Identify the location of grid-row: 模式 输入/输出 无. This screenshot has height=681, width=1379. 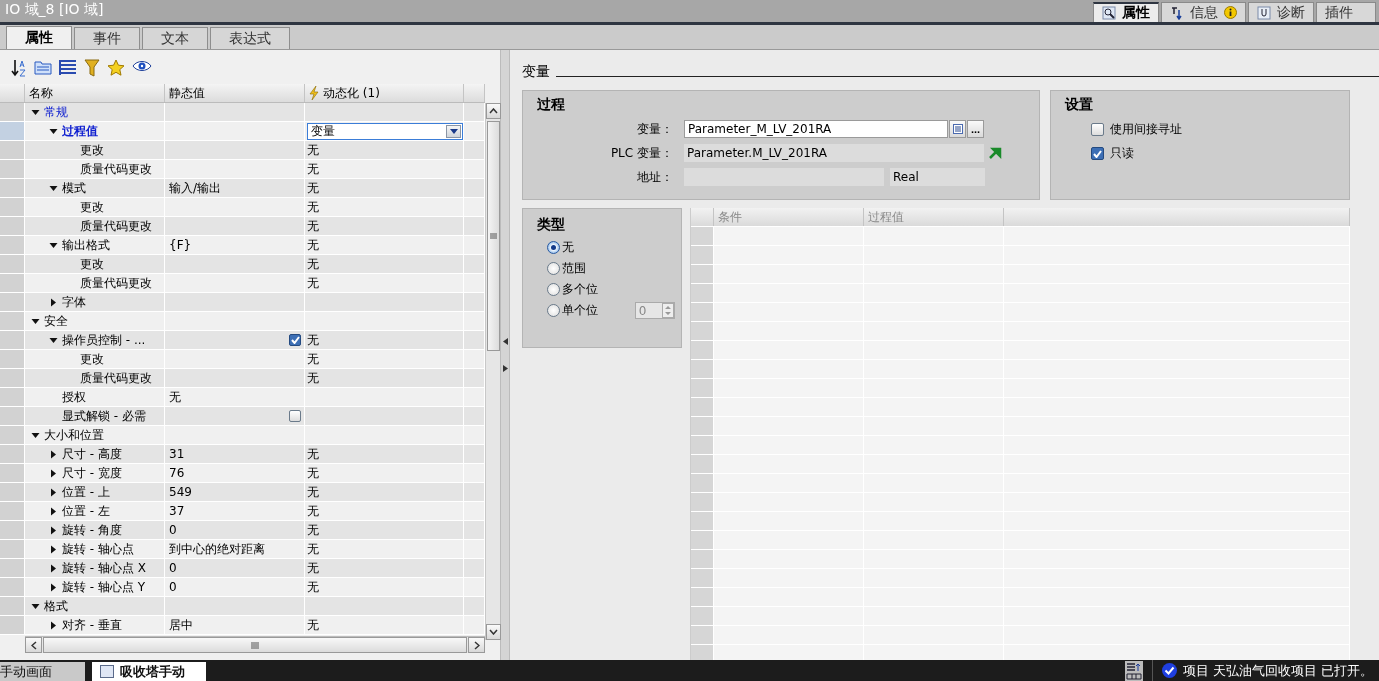
(242, 188).